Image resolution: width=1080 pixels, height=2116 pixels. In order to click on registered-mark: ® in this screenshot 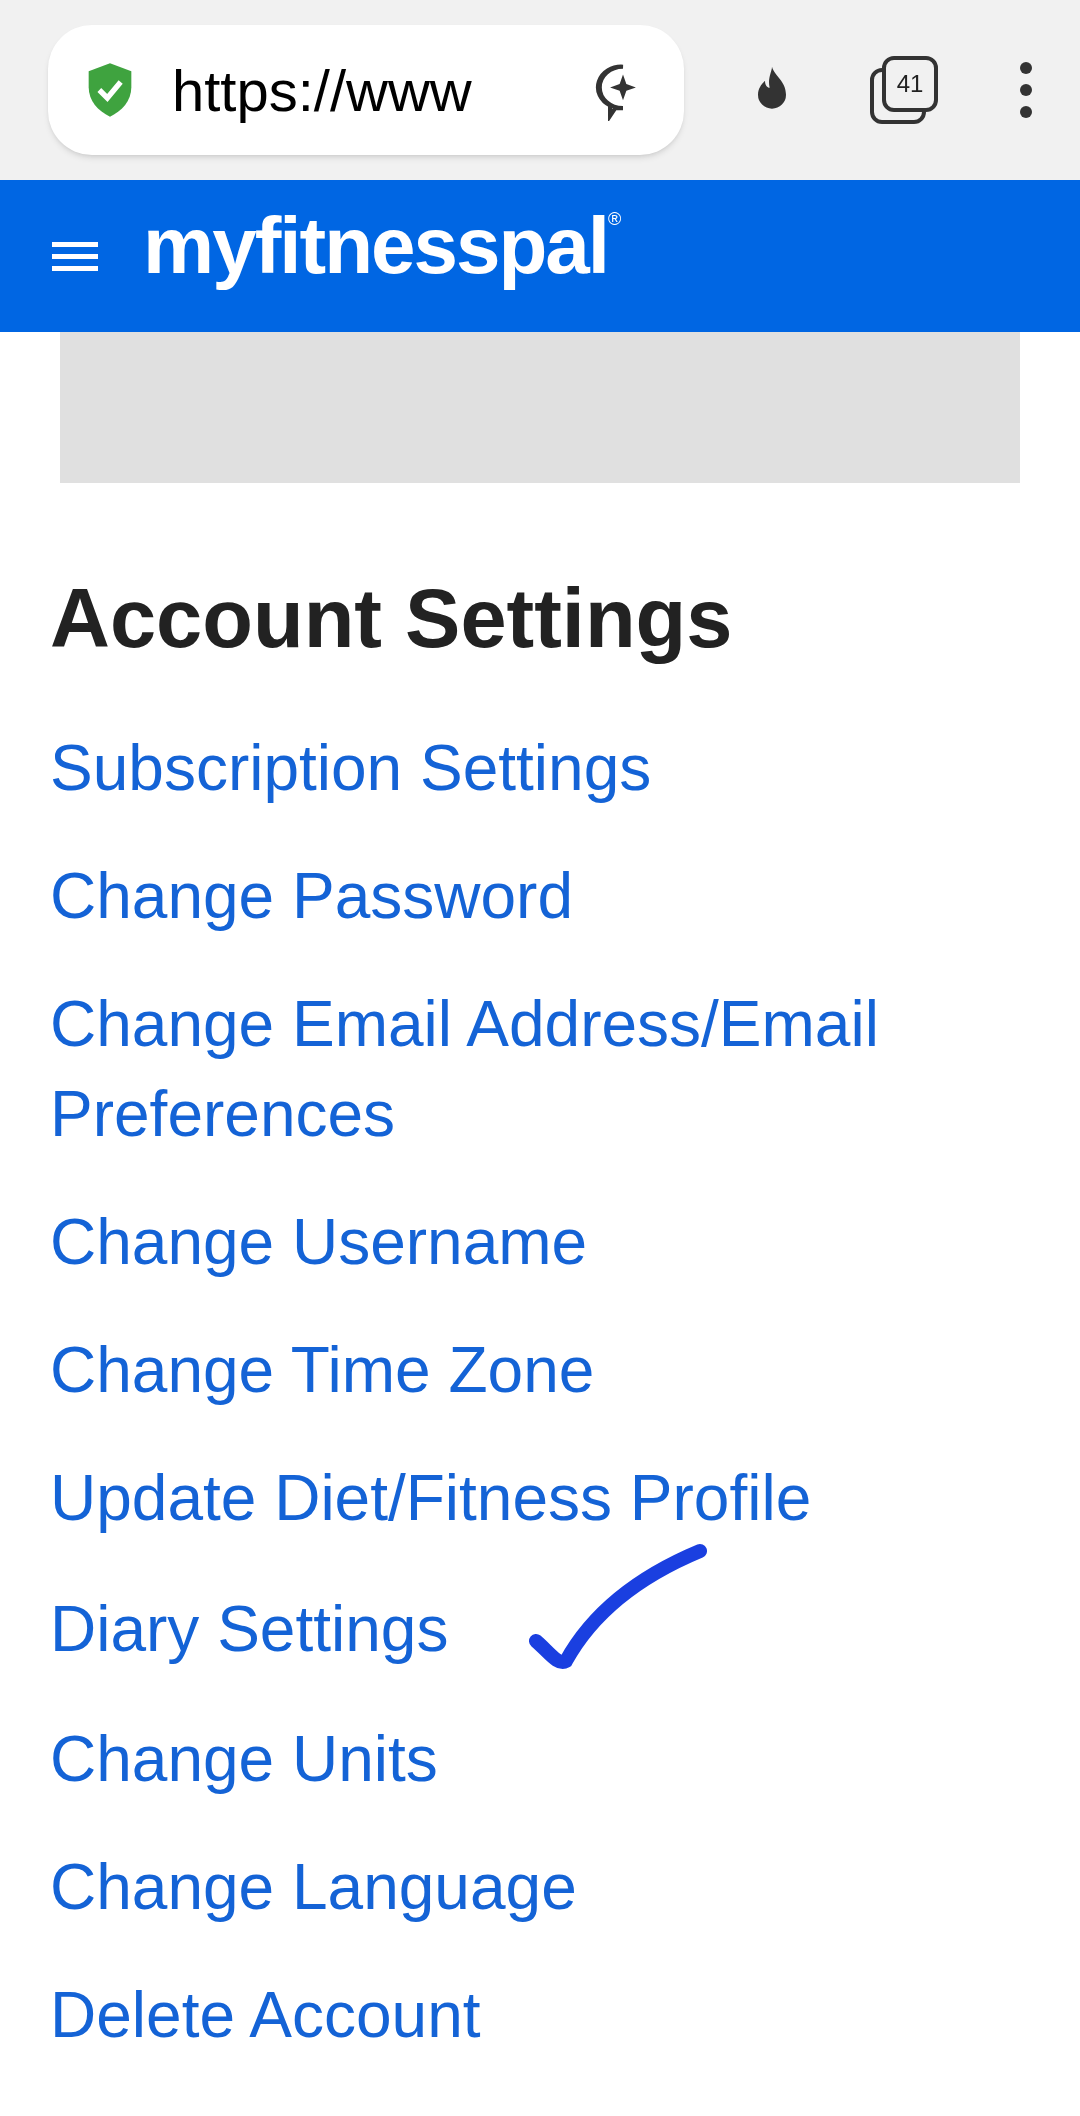, I will do `click(615, 218)`.